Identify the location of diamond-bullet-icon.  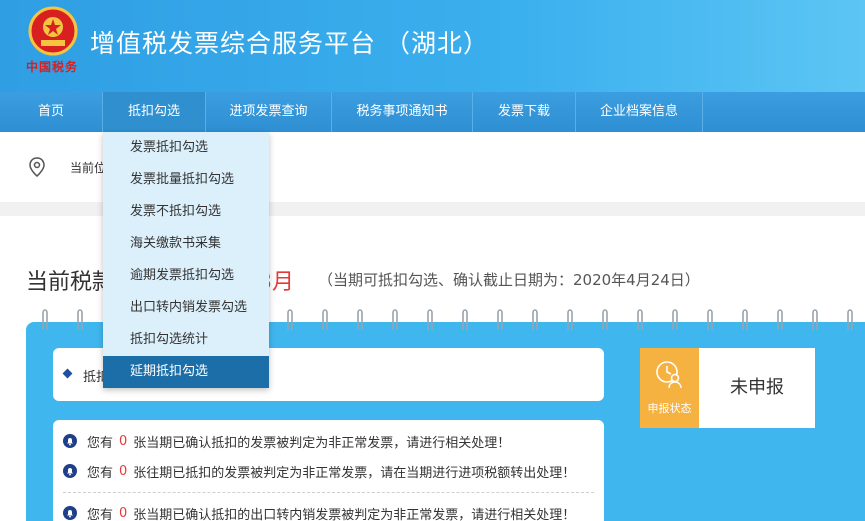
(67, 373).